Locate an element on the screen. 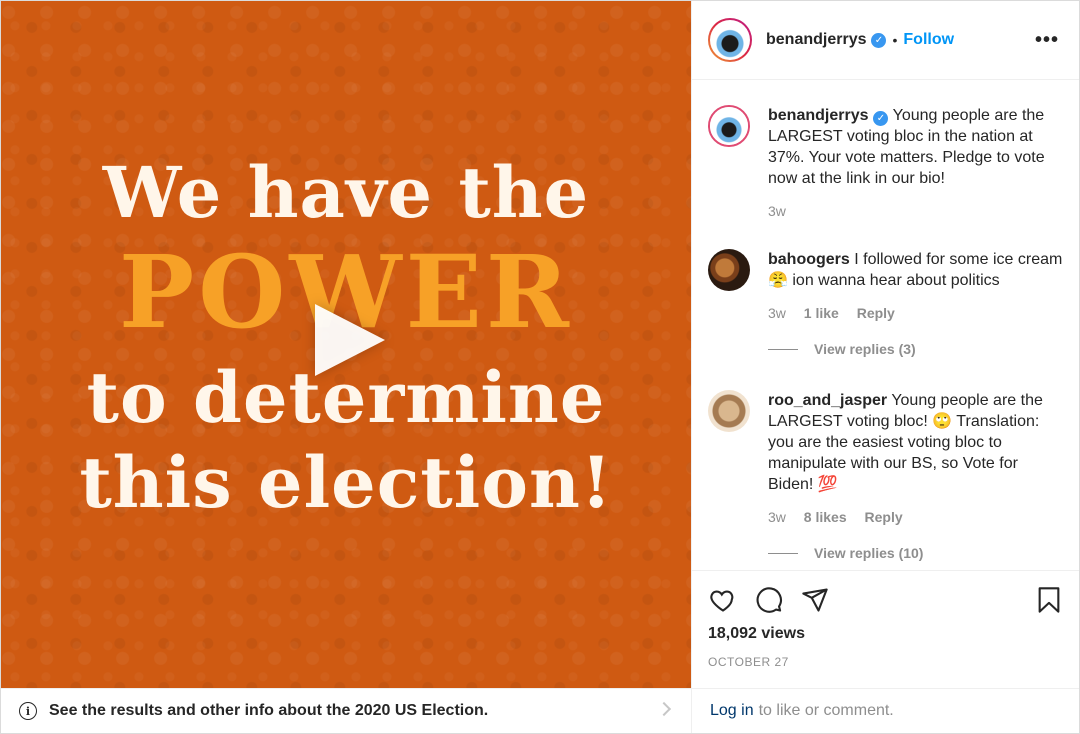  comment-meta: 3w is located at coordinates (916, 211).